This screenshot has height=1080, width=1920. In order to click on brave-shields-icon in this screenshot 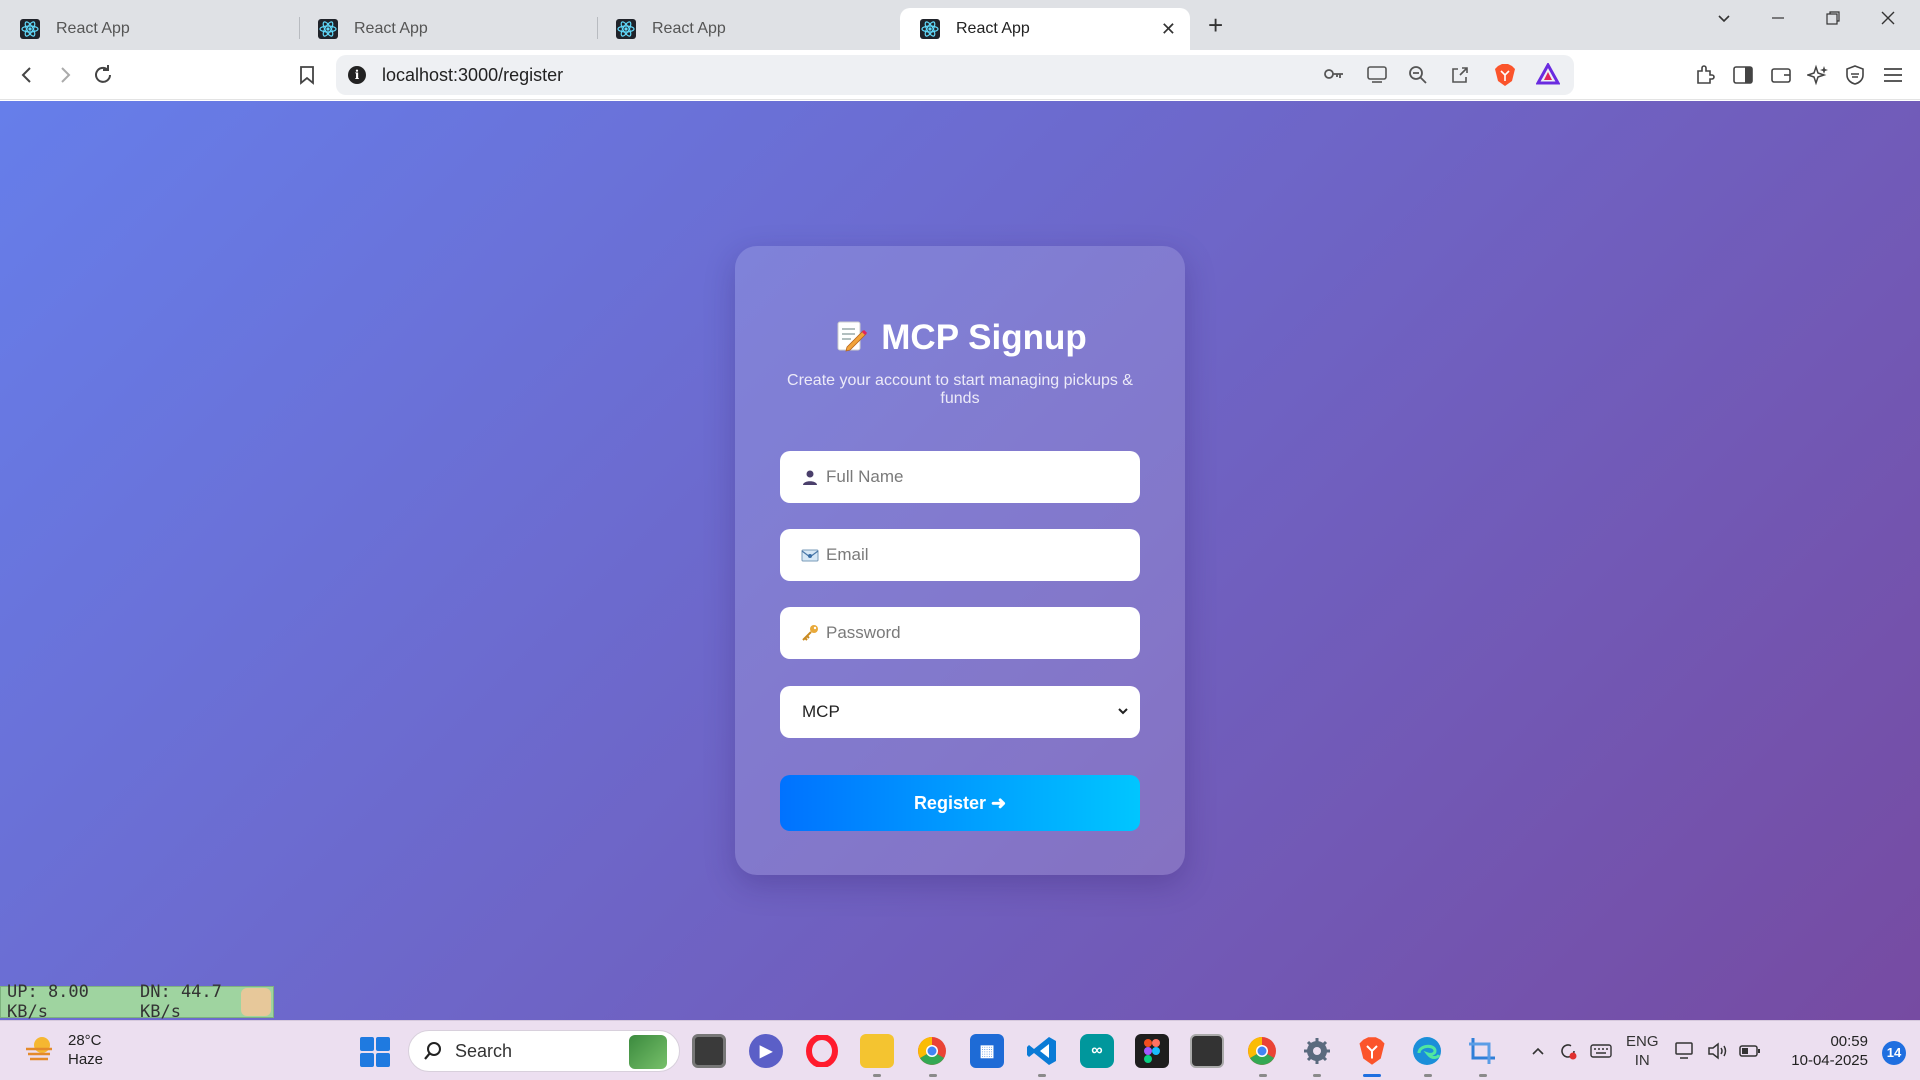, I will do `click(1505, 77)`.